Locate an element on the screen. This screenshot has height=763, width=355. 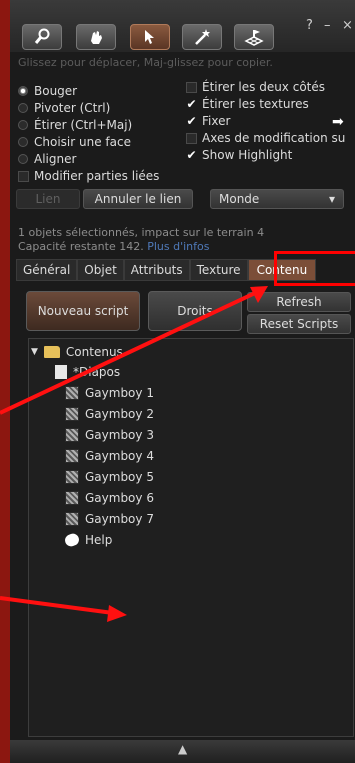
refresh-button: Refresh is located at coordinates (299, 302).